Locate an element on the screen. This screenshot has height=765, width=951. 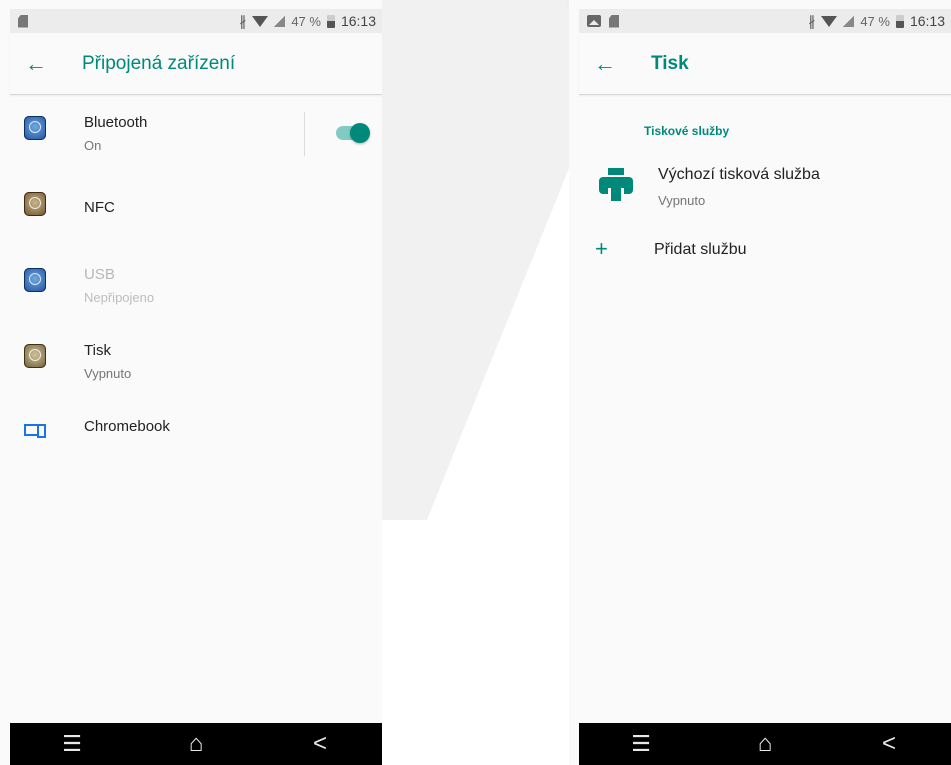
print-icon is located at coordinates (35, 356).